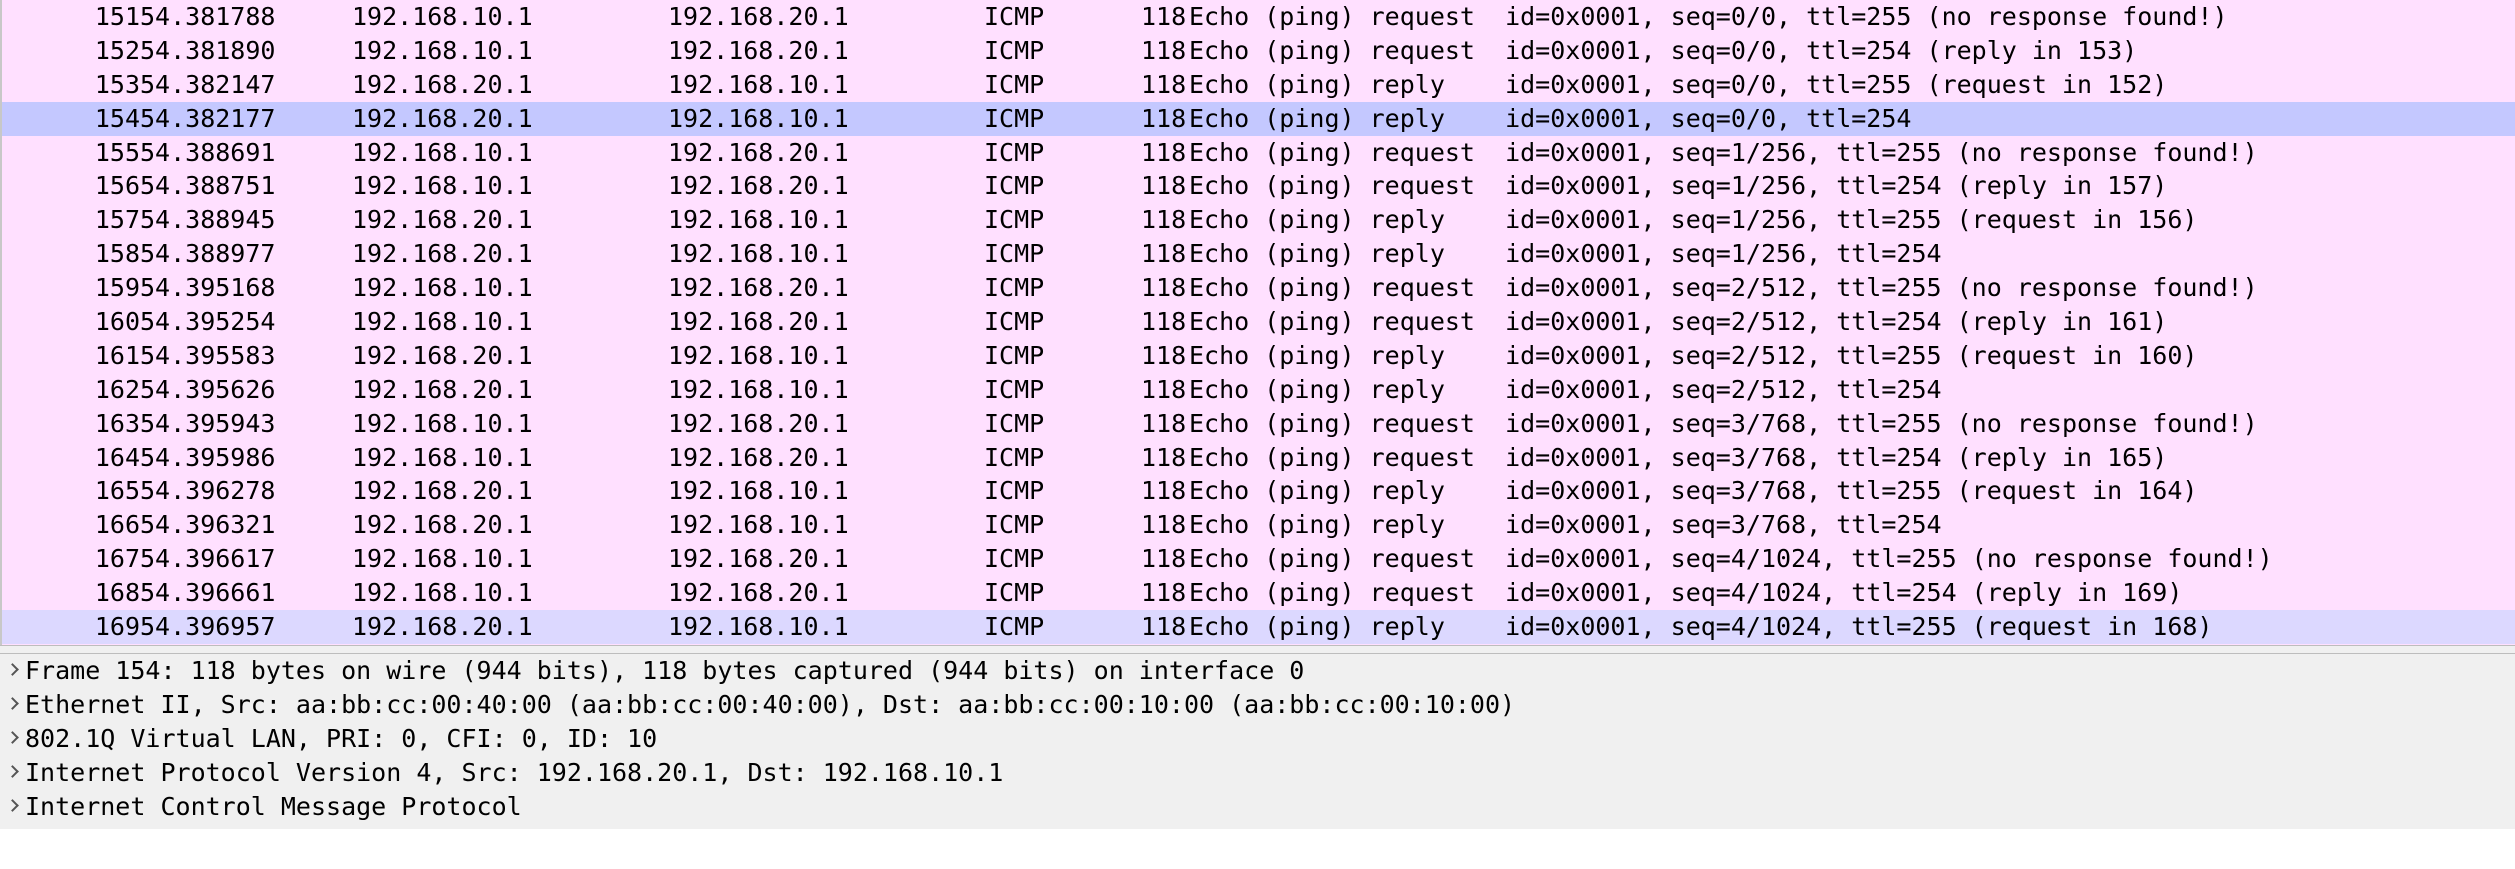 This screenshot has height=869, width=2515. I want to click on packet-number: 159, so click(117, 288).